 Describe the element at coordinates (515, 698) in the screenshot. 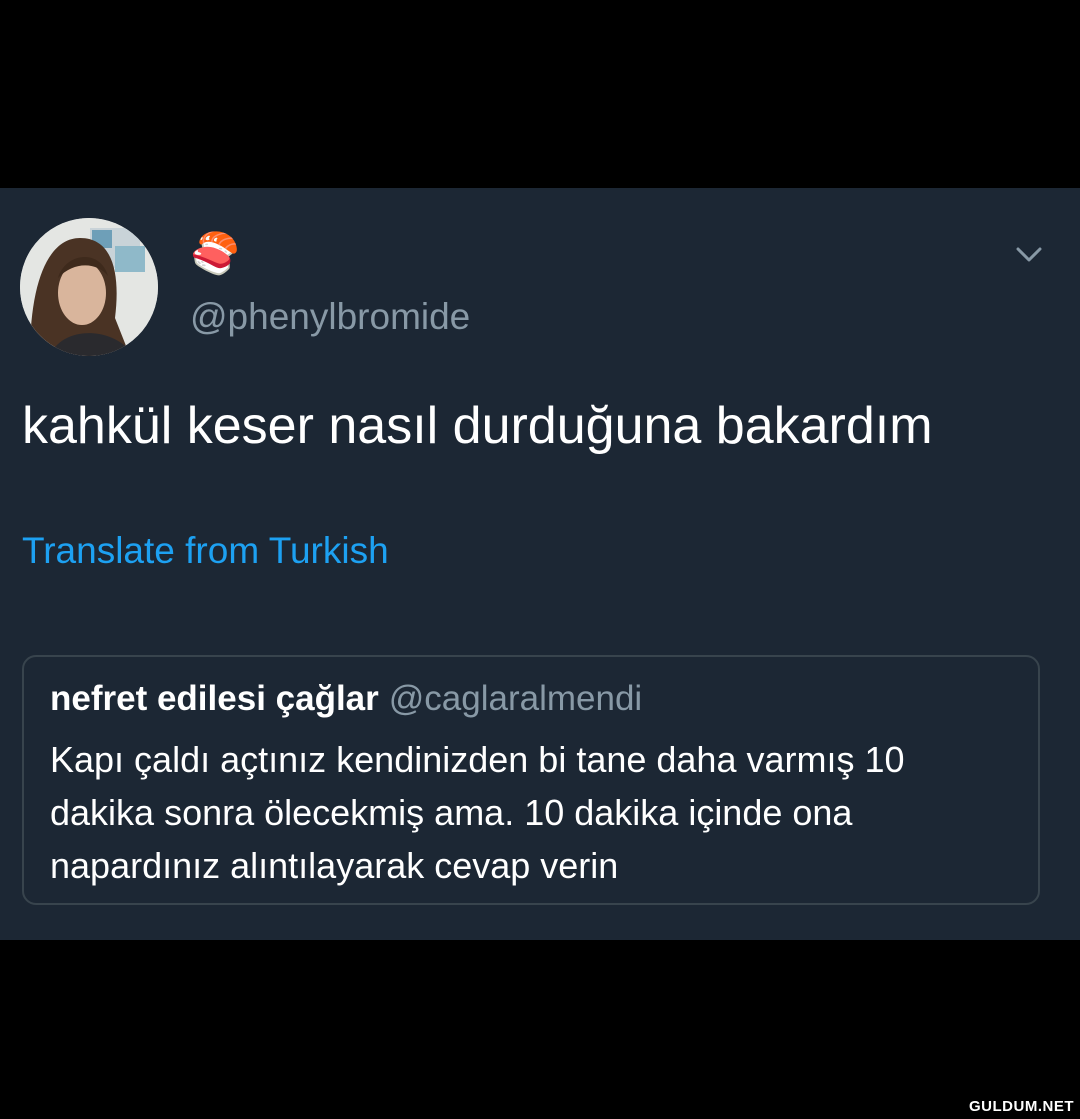

I see `quoted-author-handle: @caglaralmendi` at that location.